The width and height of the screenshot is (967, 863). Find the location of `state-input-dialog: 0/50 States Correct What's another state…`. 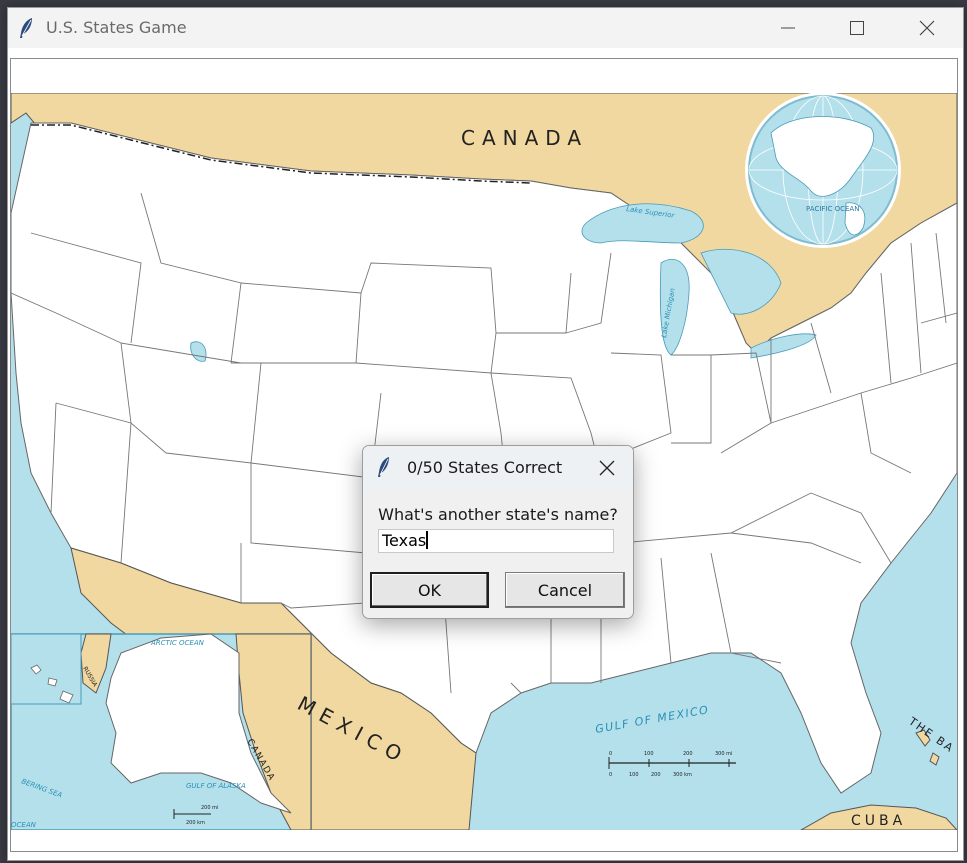

state-input-dialog: 0/50 States Correct What's another state… is located at coordinates (498, 532).